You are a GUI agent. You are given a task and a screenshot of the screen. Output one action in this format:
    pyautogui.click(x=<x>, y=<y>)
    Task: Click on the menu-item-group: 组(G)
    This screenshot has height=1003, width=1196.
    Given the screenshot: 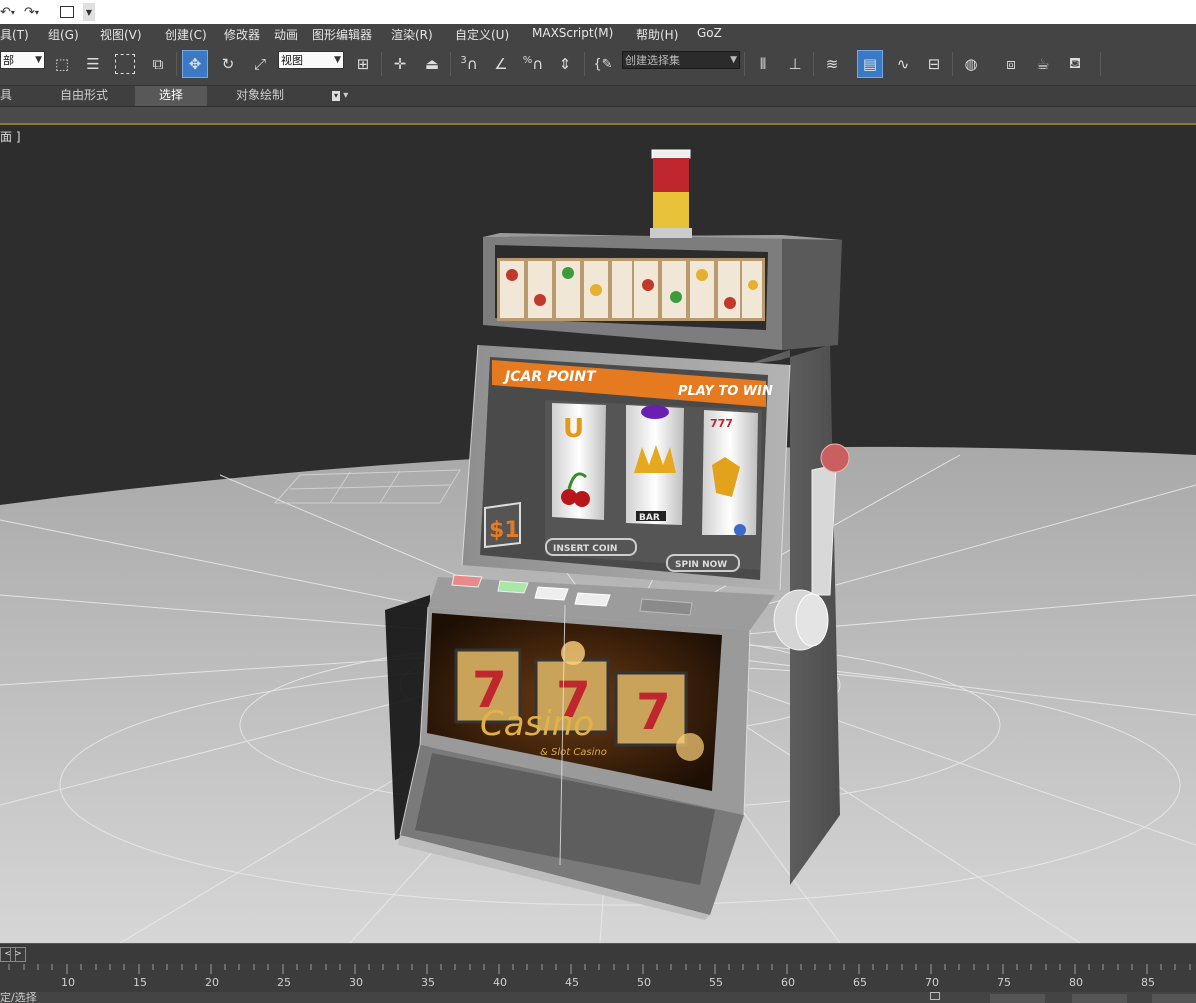 What is the action you would take?
    pyautogui.click(x=63, y=34)
    